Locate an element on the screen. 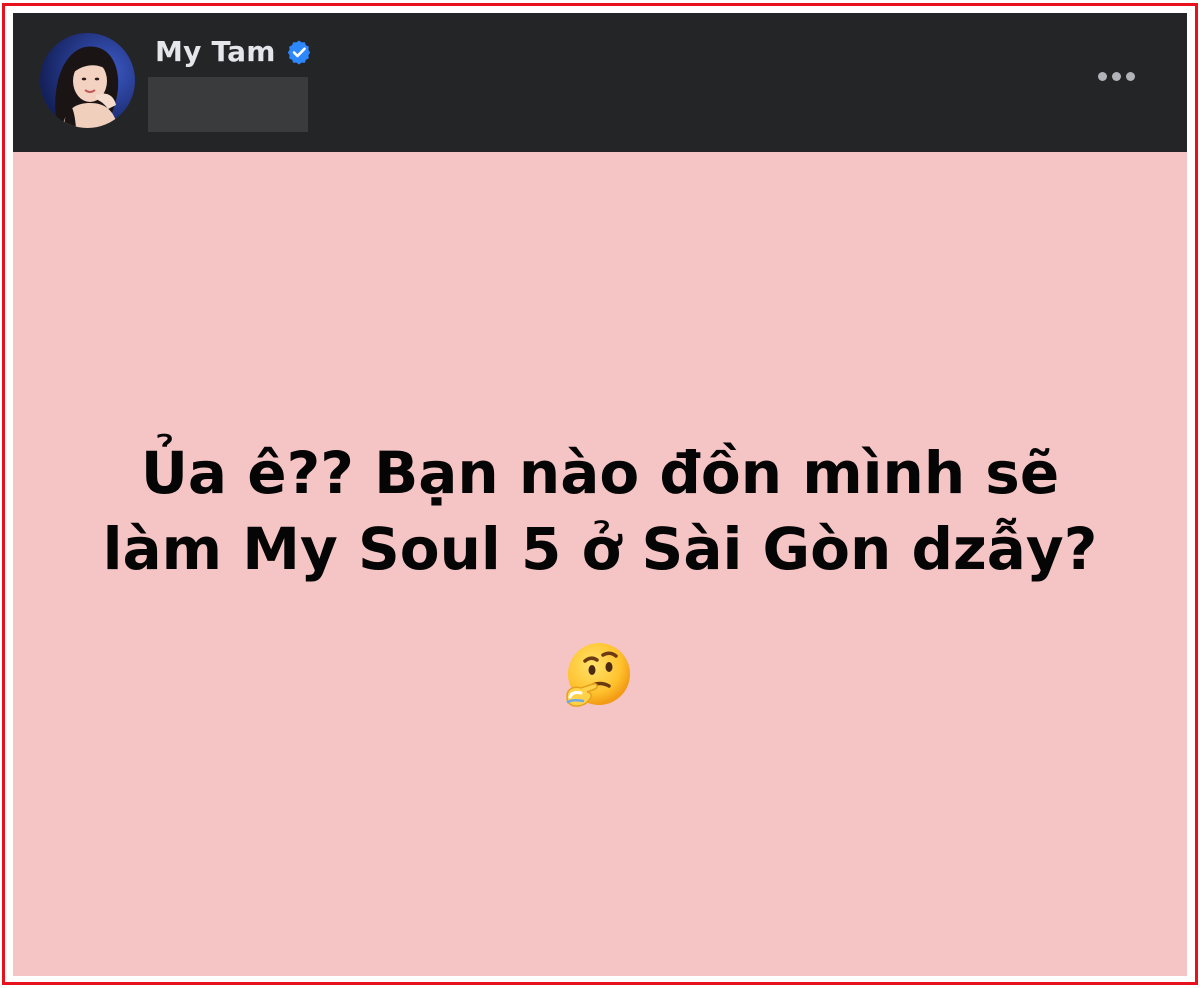 This screenshot has width=1200, height=988. author-avatar is located at coordinates (87, 80).